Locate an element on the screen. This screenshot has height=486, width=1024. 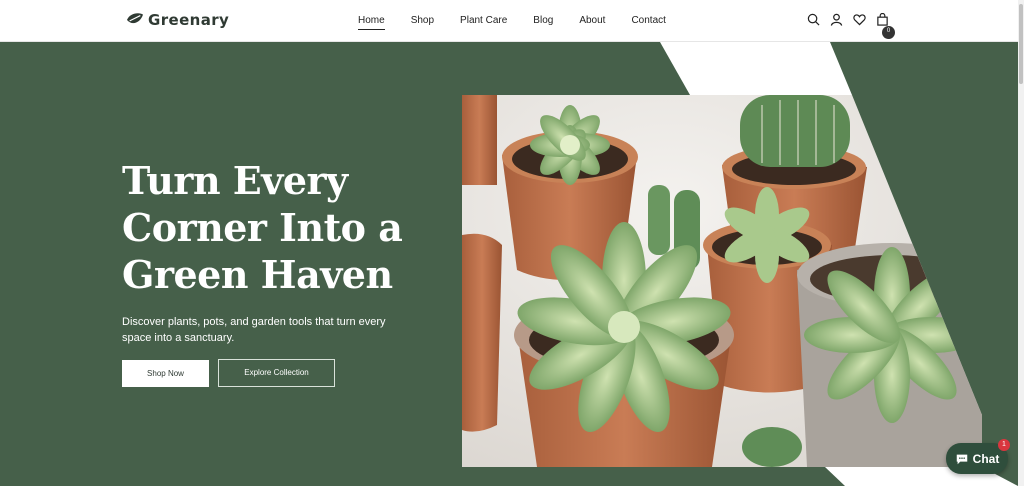
page-scrollbar is located at coordinates (1021, 243).